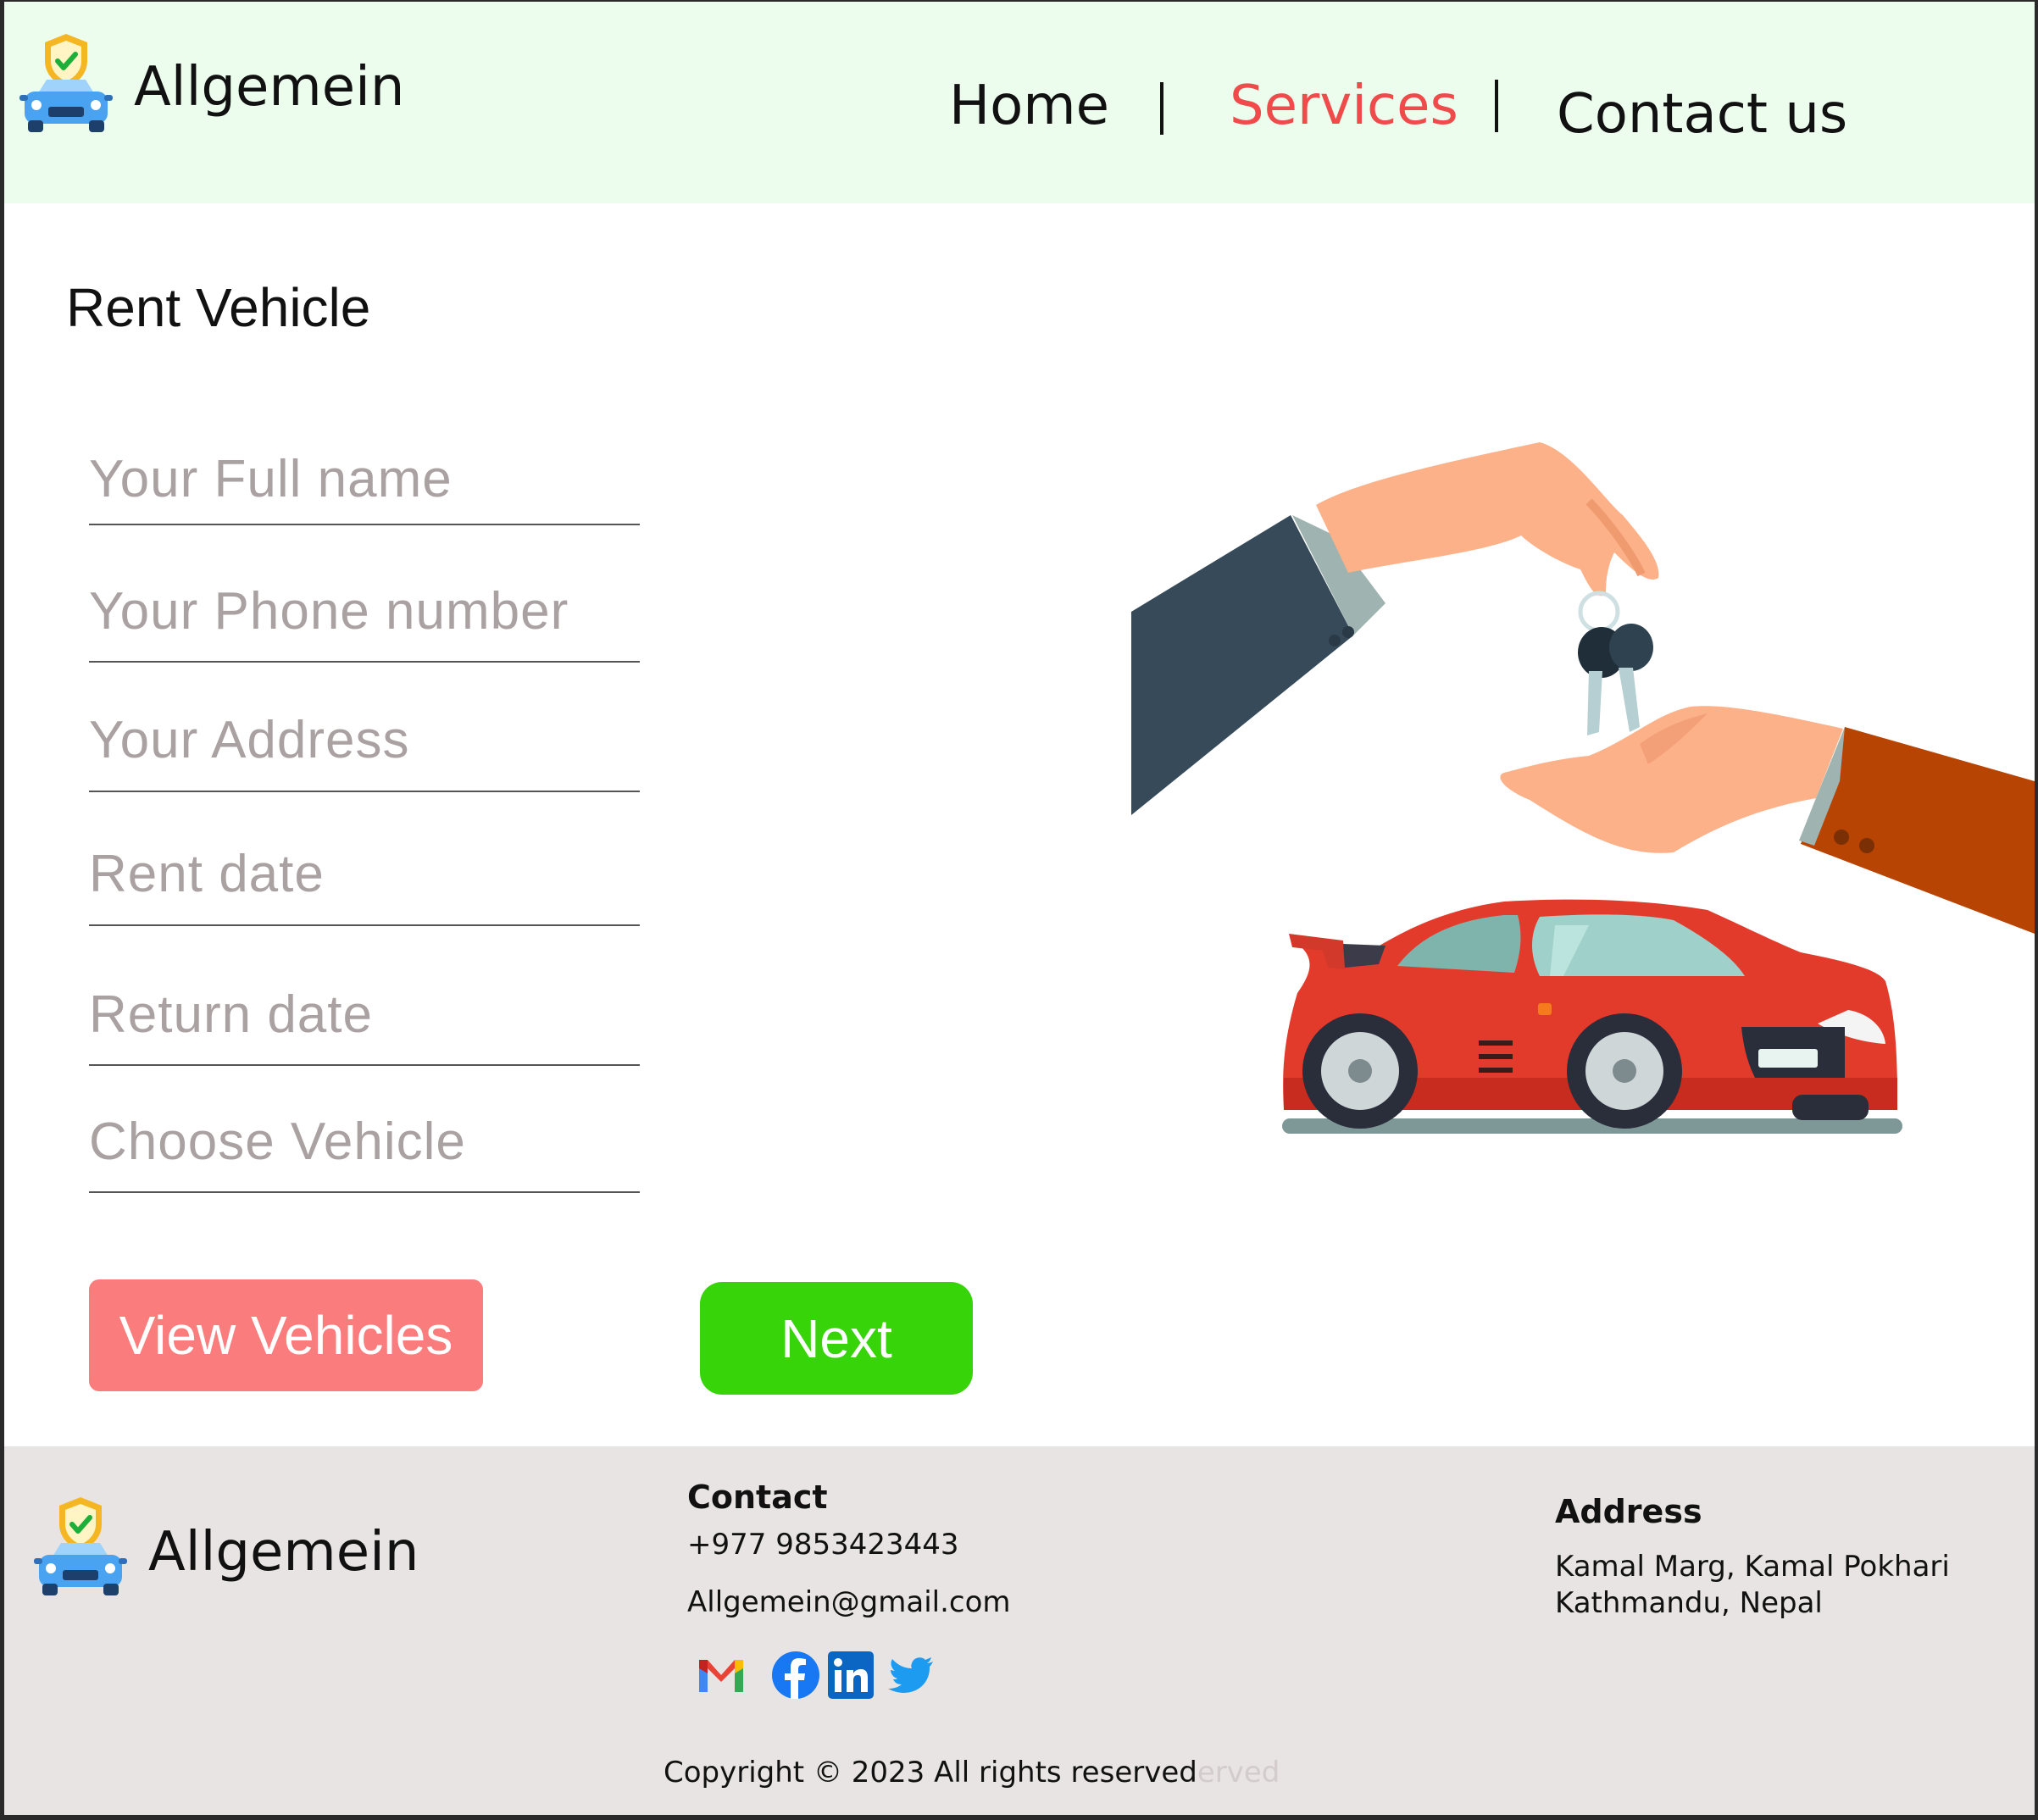 The width and height of the screenshot is (2038, 1820). What do you see at coordinates (364, 611) in the screenshot?
I see `phone-input` at bounding box center [364, 611].